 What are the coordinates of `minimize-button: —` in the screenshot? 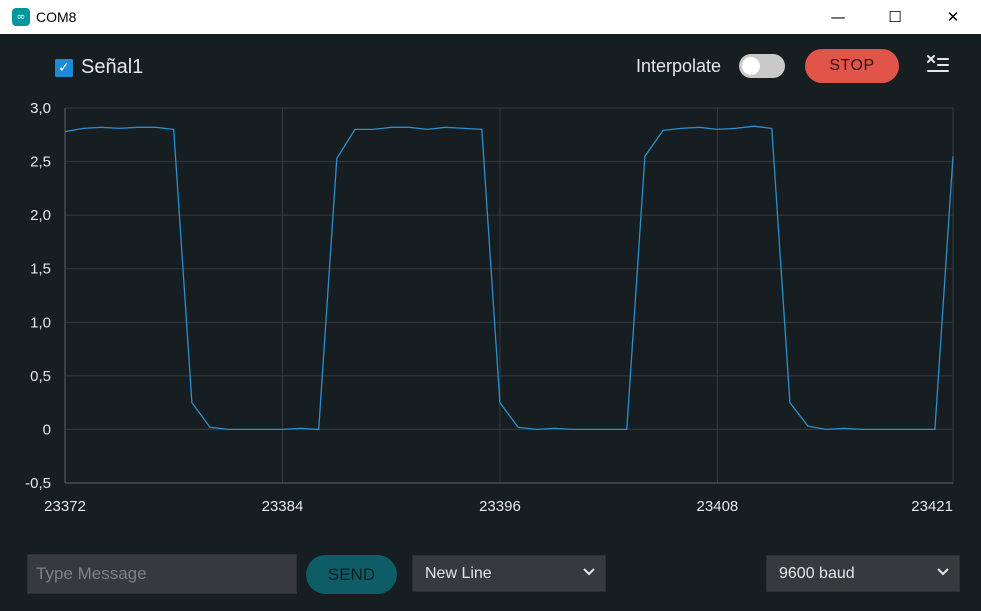 It's located at (838, 17).